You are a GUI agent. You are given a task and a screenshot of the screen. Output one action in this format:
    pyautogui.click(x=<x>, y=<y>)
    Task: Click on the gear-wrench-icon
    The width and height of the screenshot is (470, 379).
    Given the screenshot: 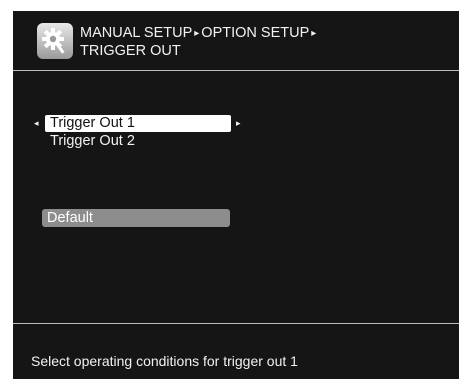 What is the action you would take?
    pyautogui.click(x=55, y=41)
    